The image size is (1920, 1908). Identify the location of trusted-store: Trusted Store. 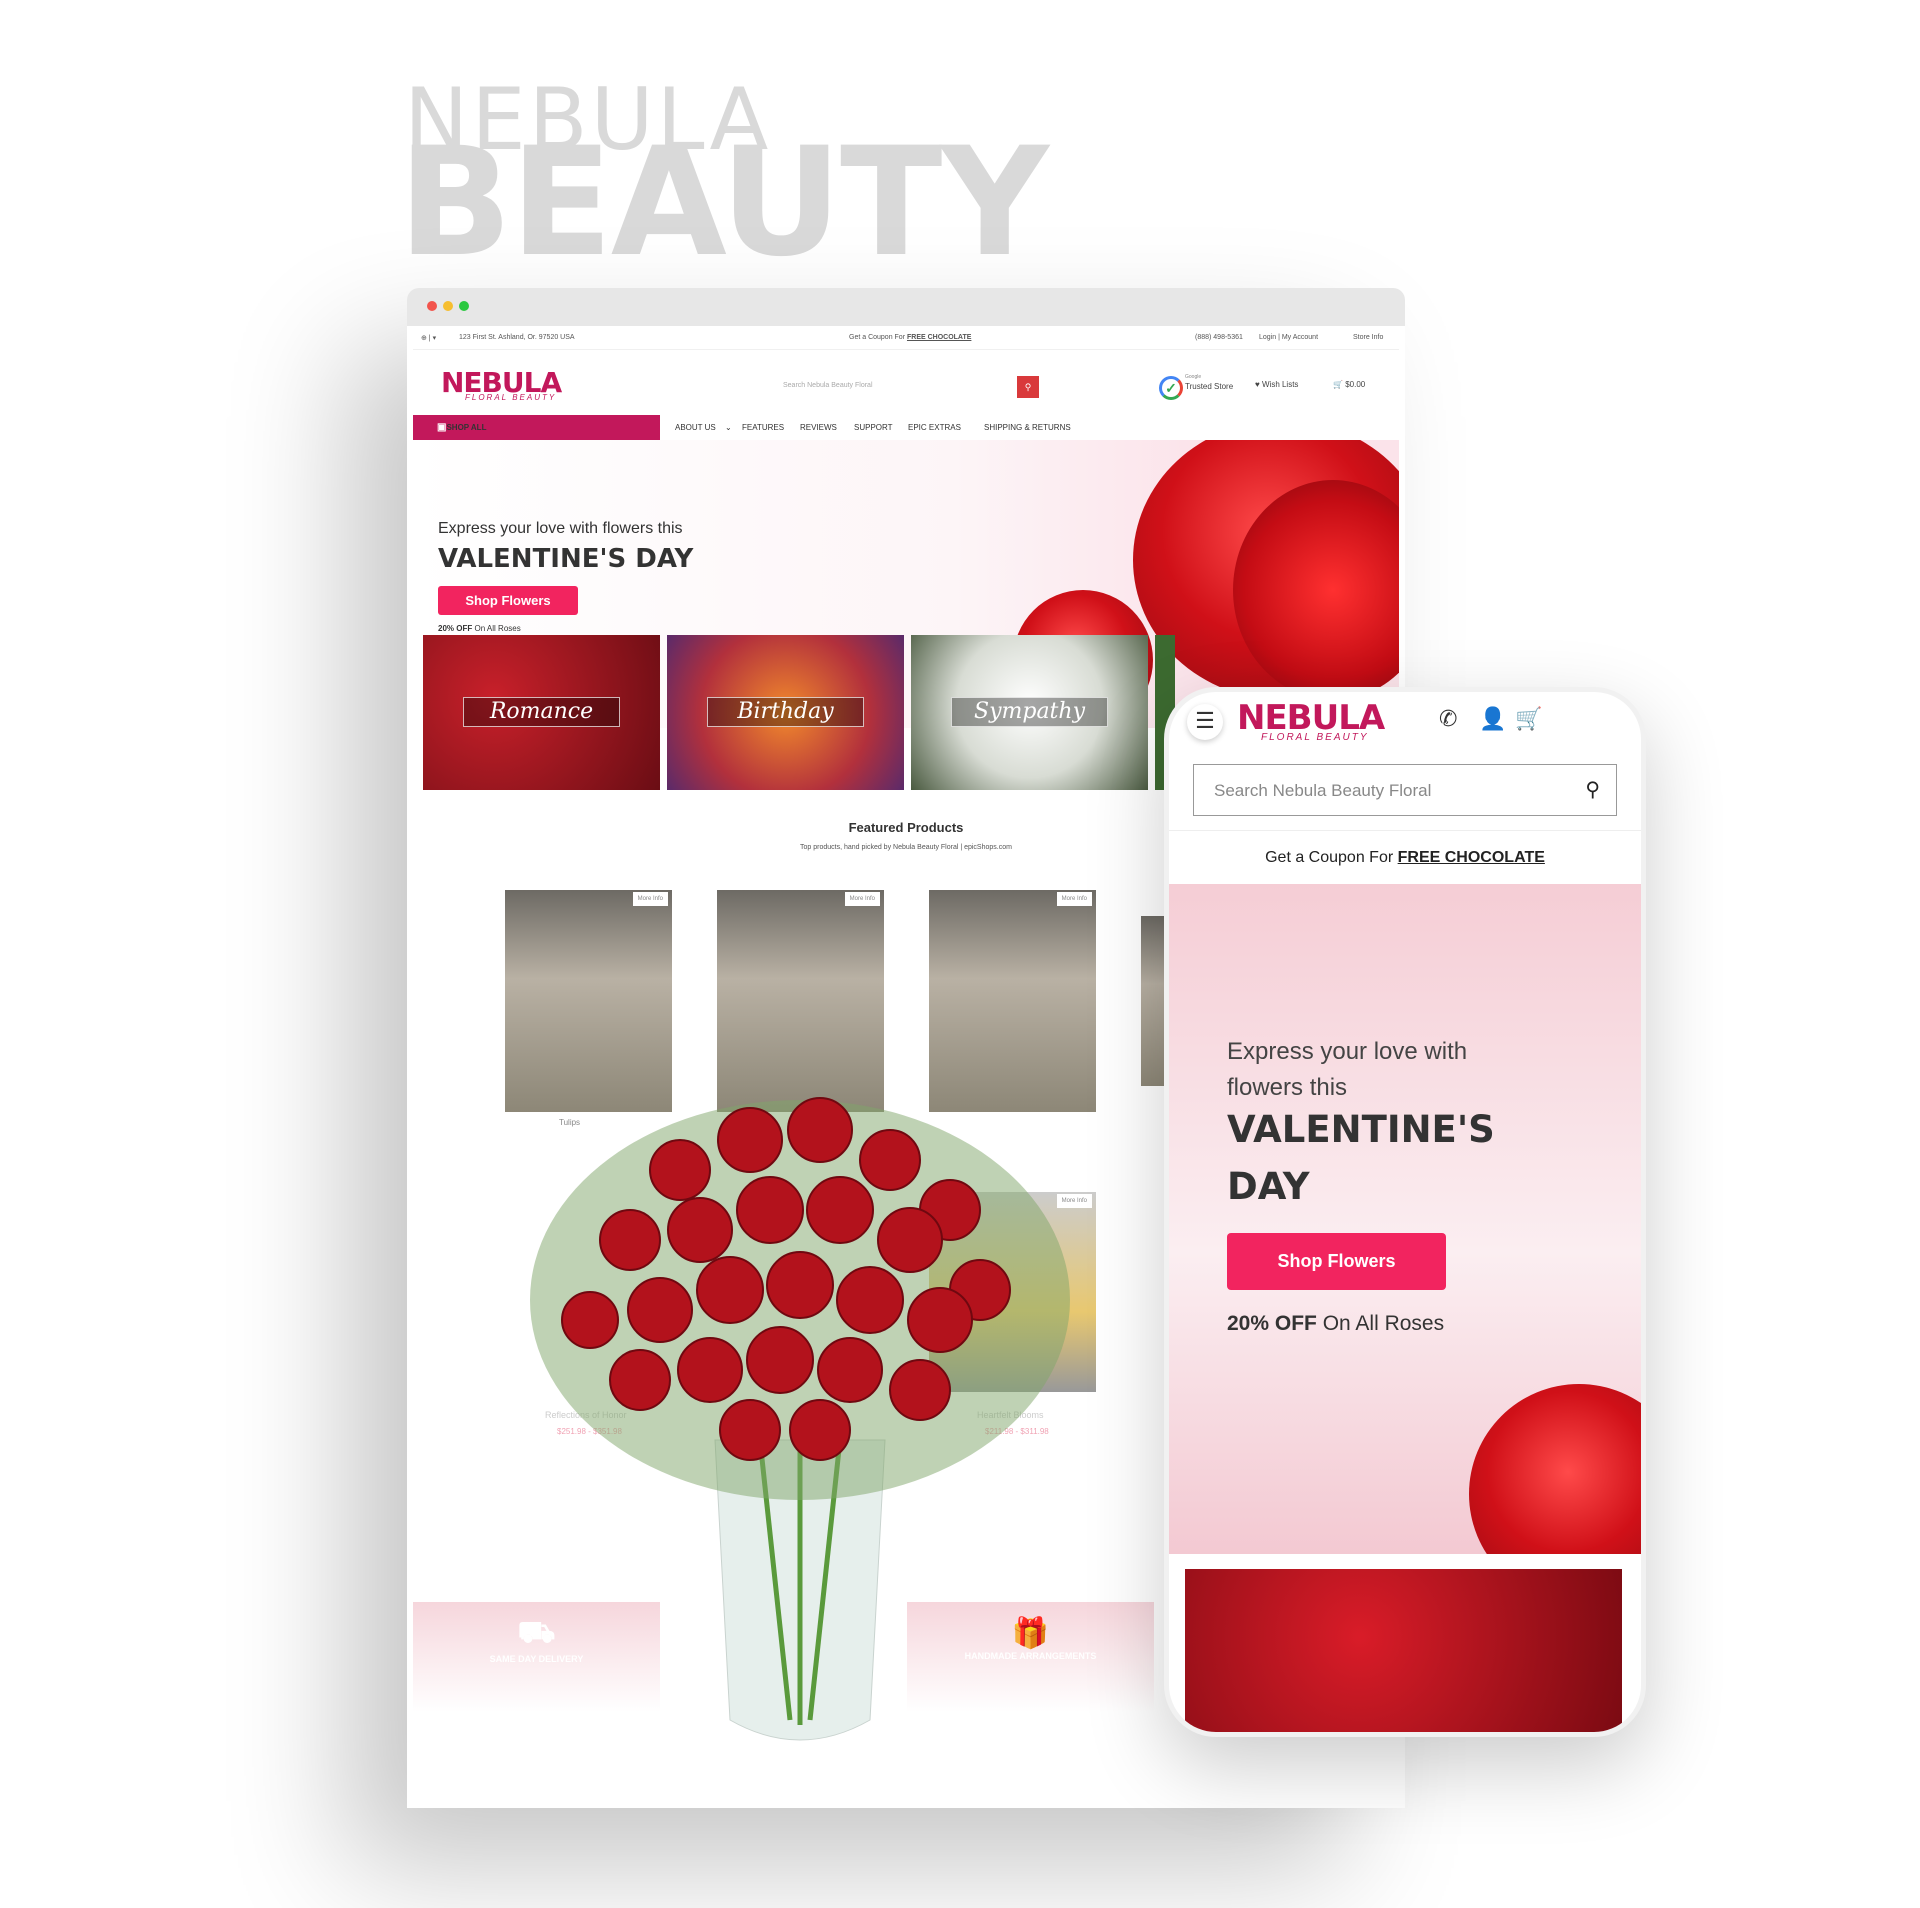
(1209, 386).